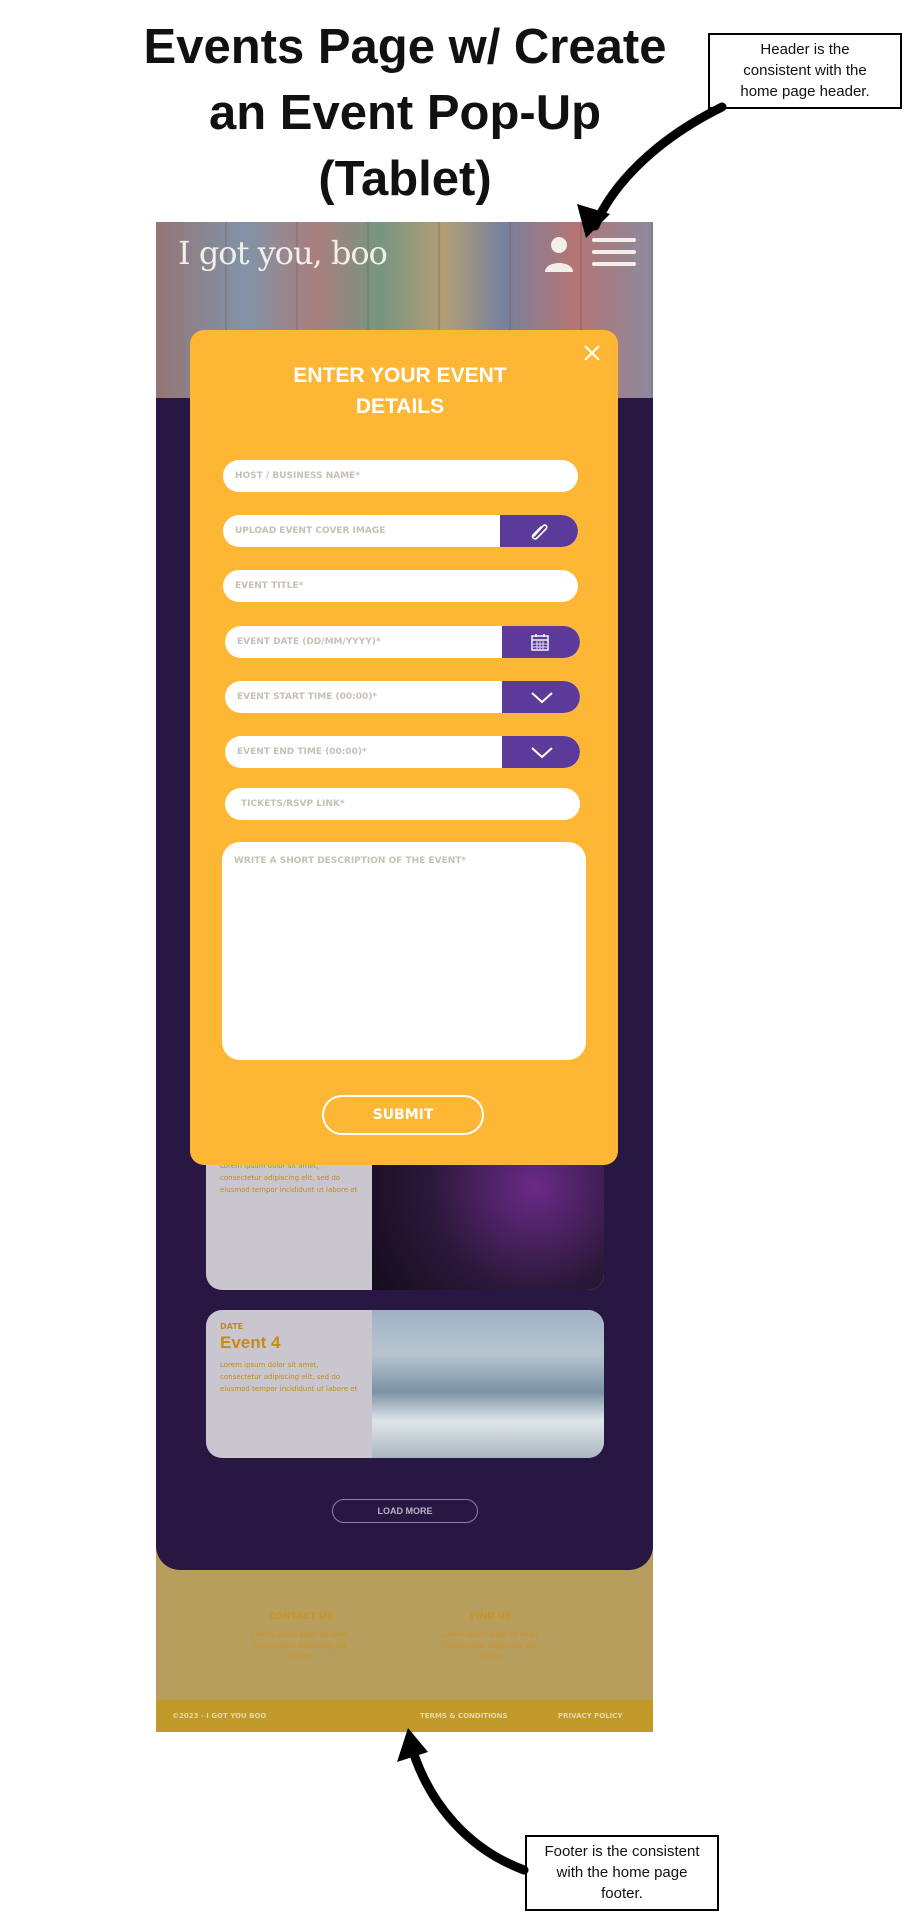 The image size is (909, 1914). What do you see at coordinates (622, 1893) in the screenshot?
I see `footer-annotation-line3: footer.` at bounding box center [622, 1893].